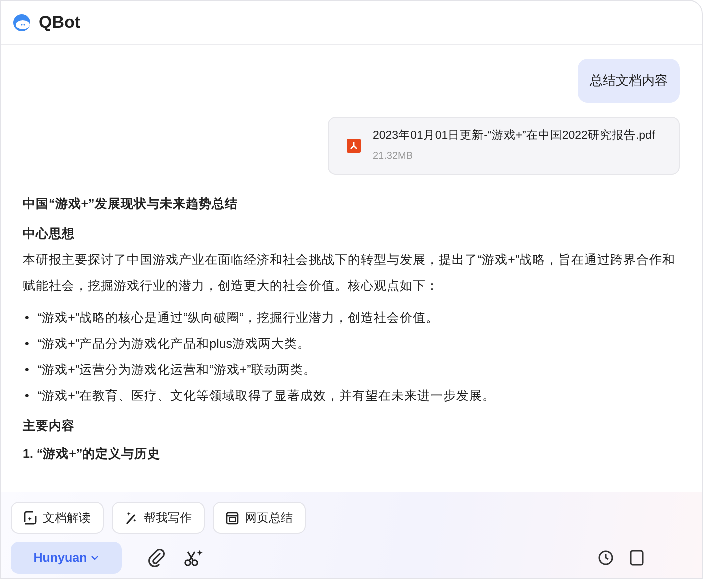 The width and height of the screenshot is (703, 579). Describe the element at coordinates (174, 344) in the screenshot. I see `bullet-item: “游戏+”产品分为游戏化产品和plus游戏两大类。` at that location.